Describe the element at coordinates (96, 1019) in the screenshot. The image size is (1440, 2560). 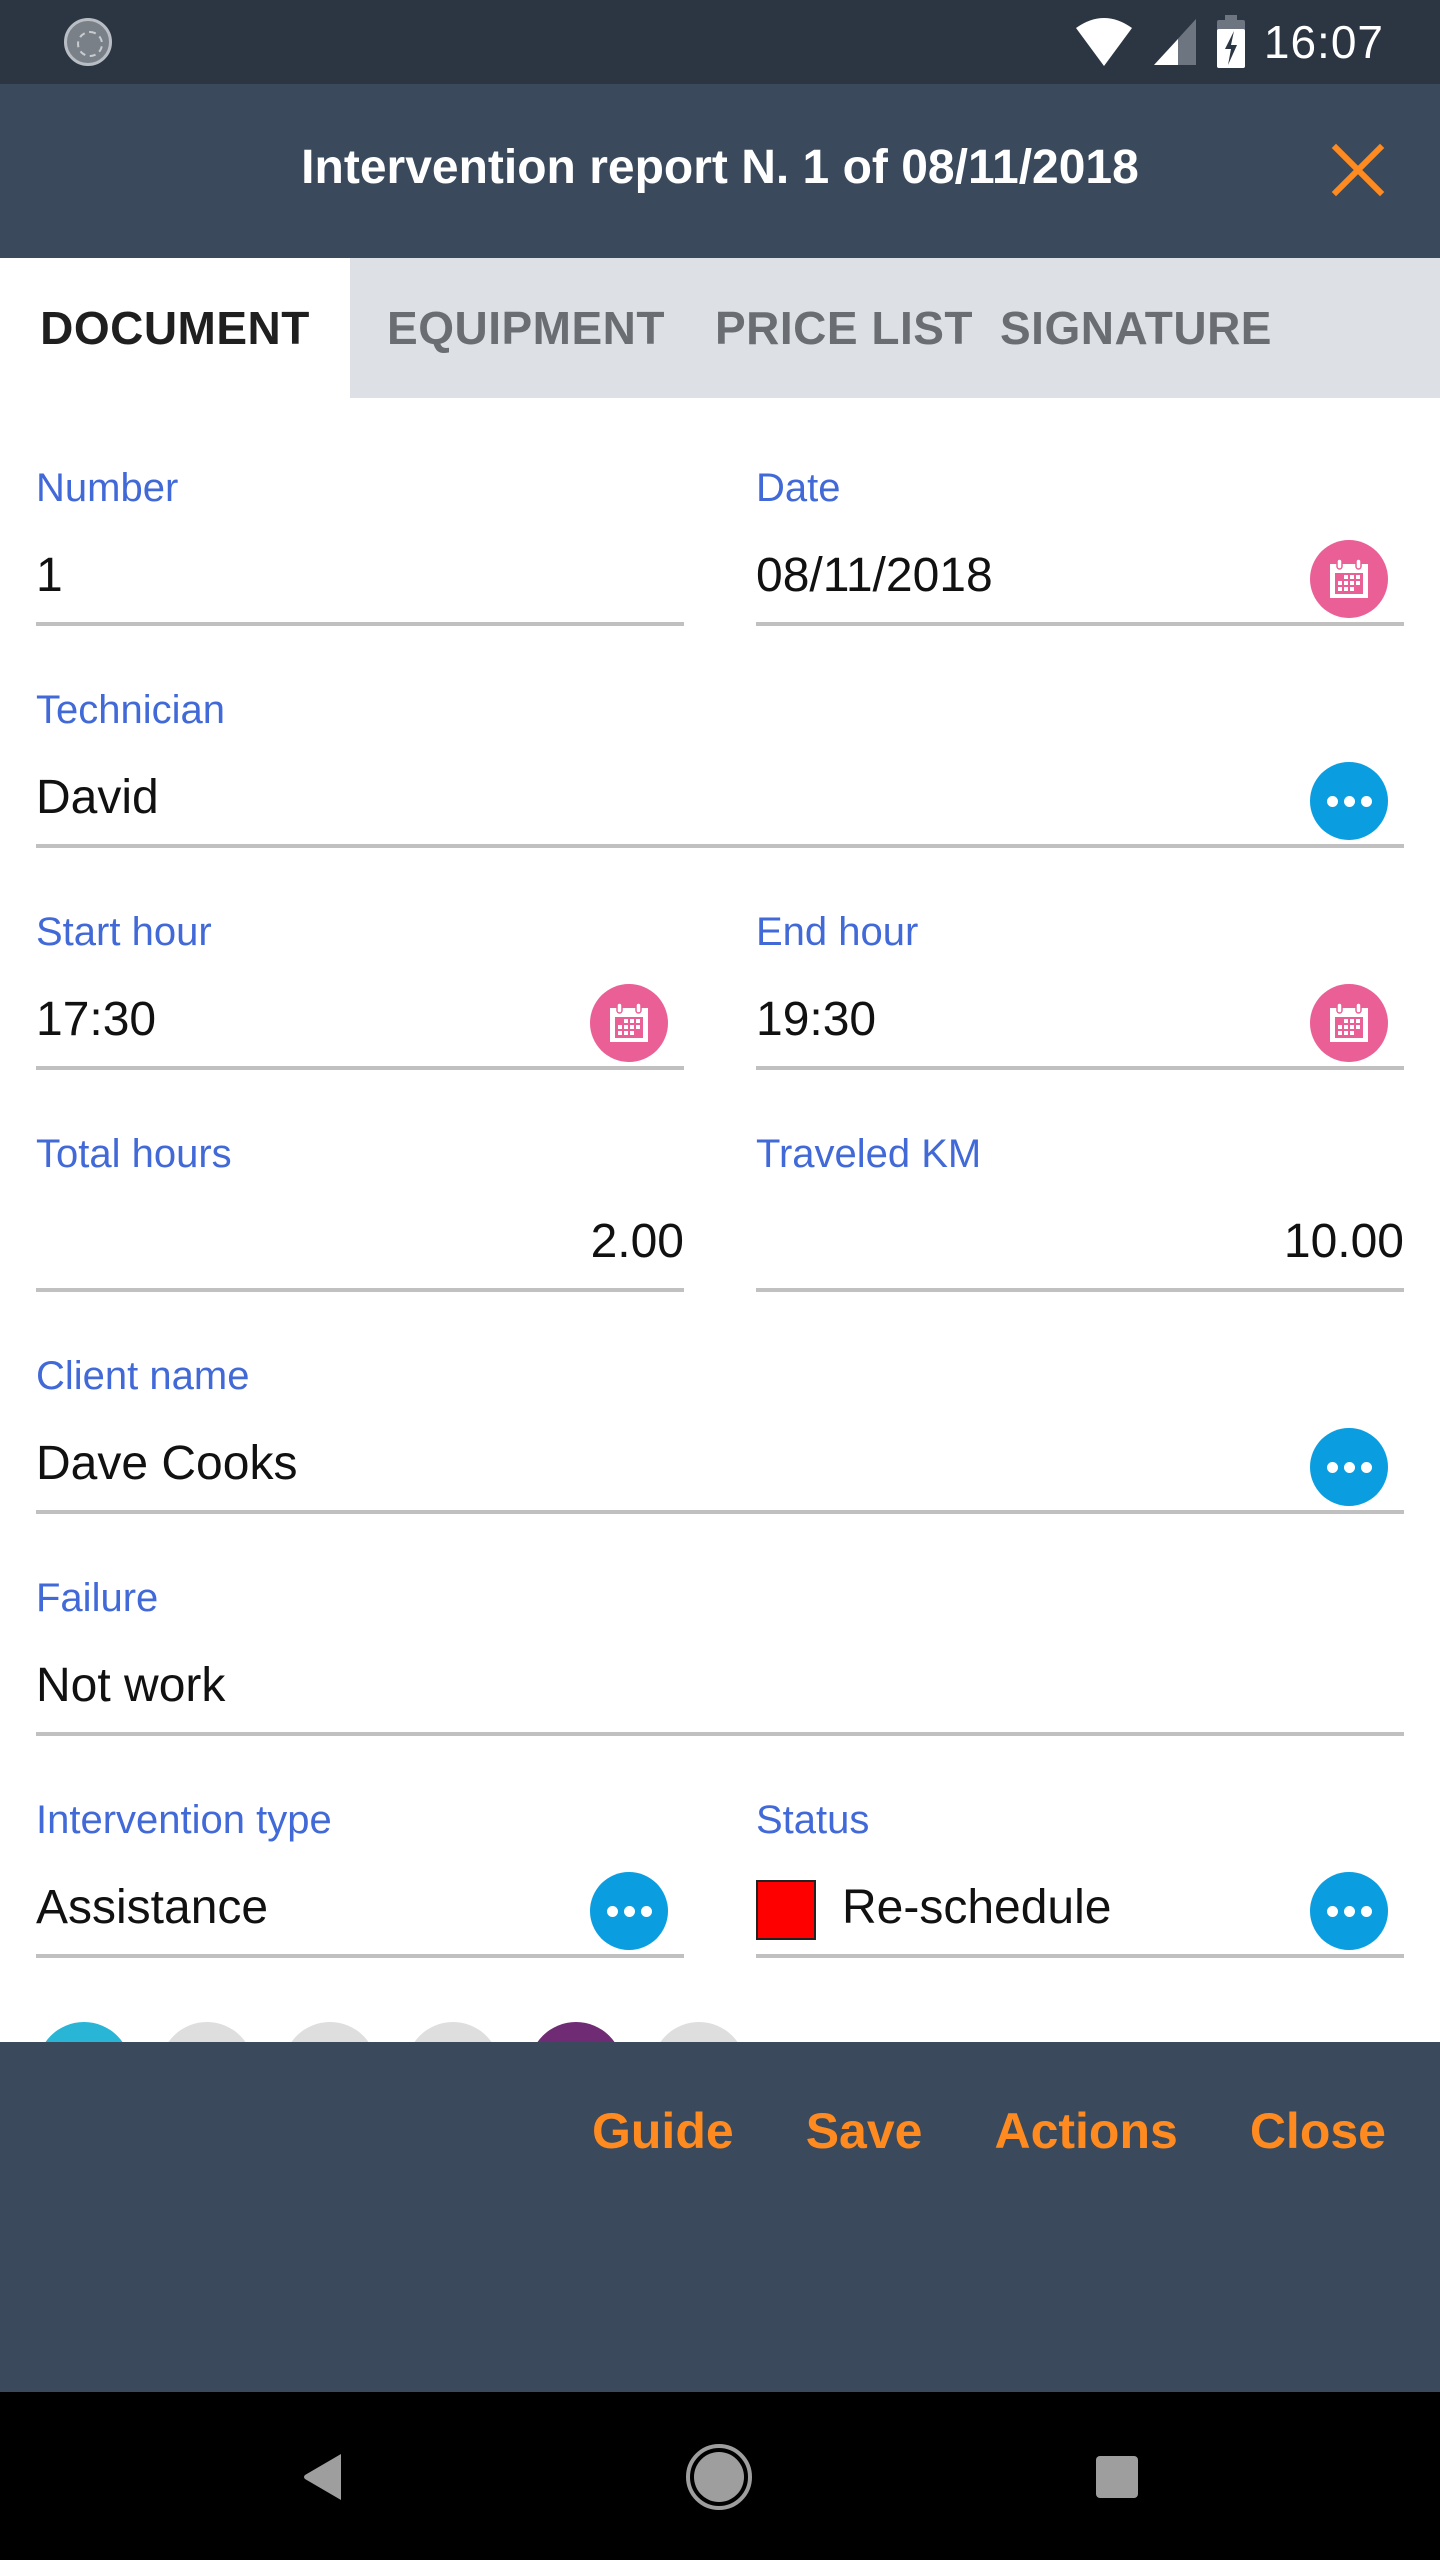
I see `start-hour-value: 17:30` at that location.